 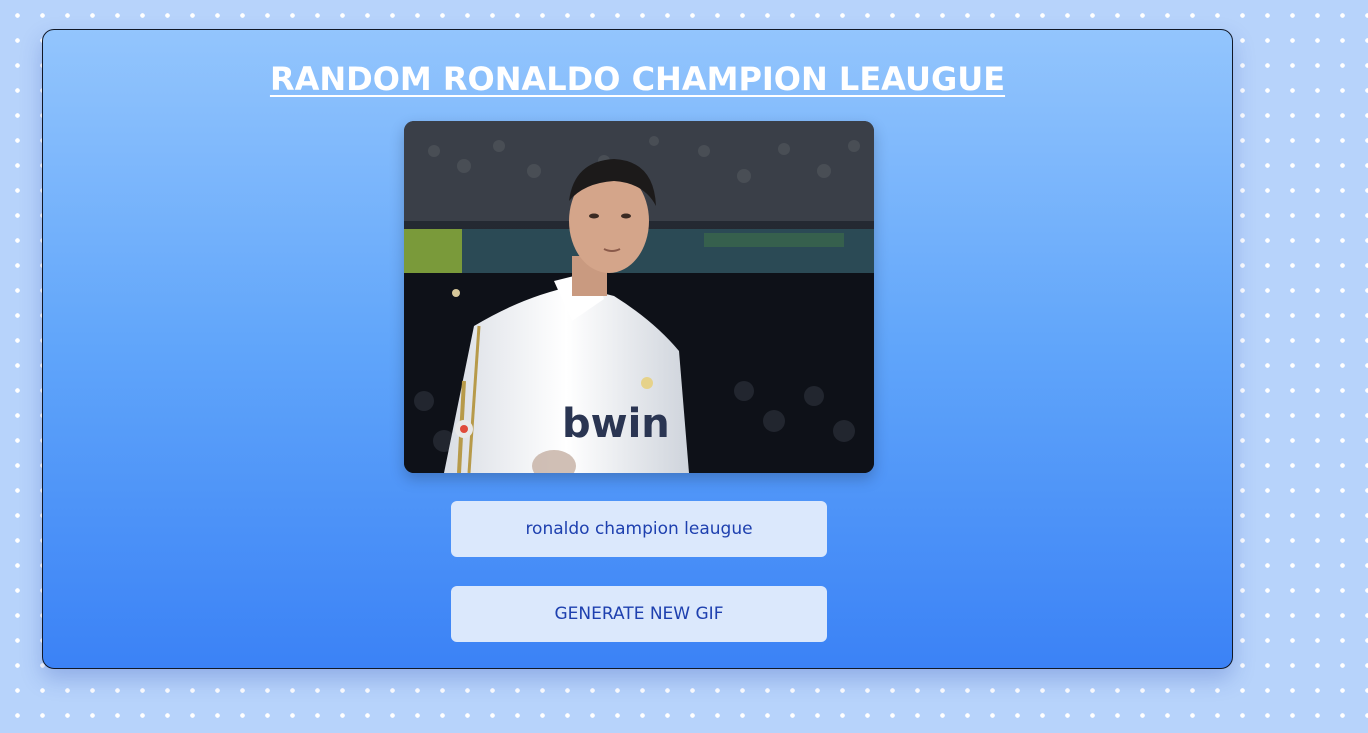 What do you see at coordinates (639, 614) in the screenshot?
I see `generate-new-gif-button: GENERATE NEW GIF` at bounding box center [639, 614].